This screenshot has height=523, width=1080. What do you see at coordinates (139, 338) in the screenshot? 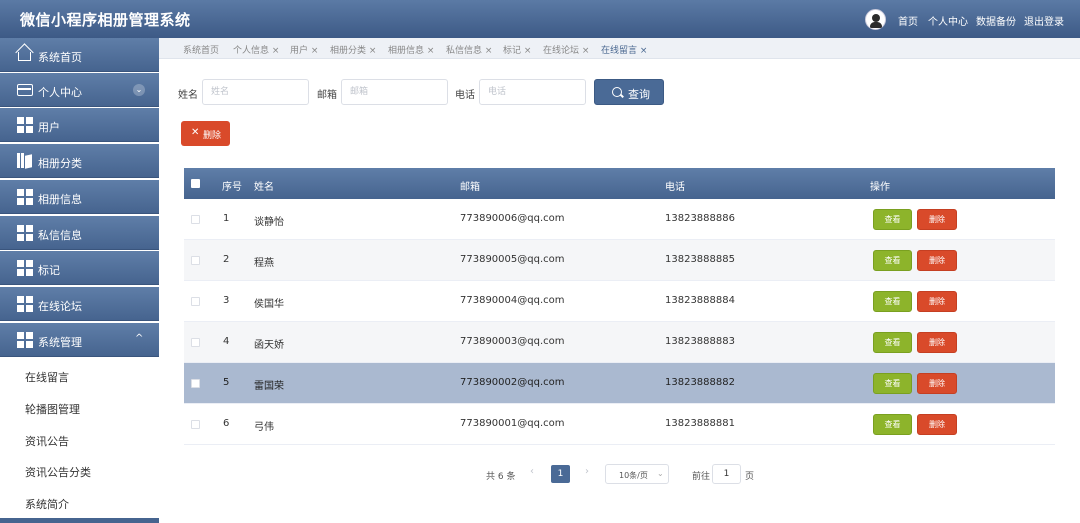
I see `chevron-up-icon: ^` at bounding box center [139, 338].